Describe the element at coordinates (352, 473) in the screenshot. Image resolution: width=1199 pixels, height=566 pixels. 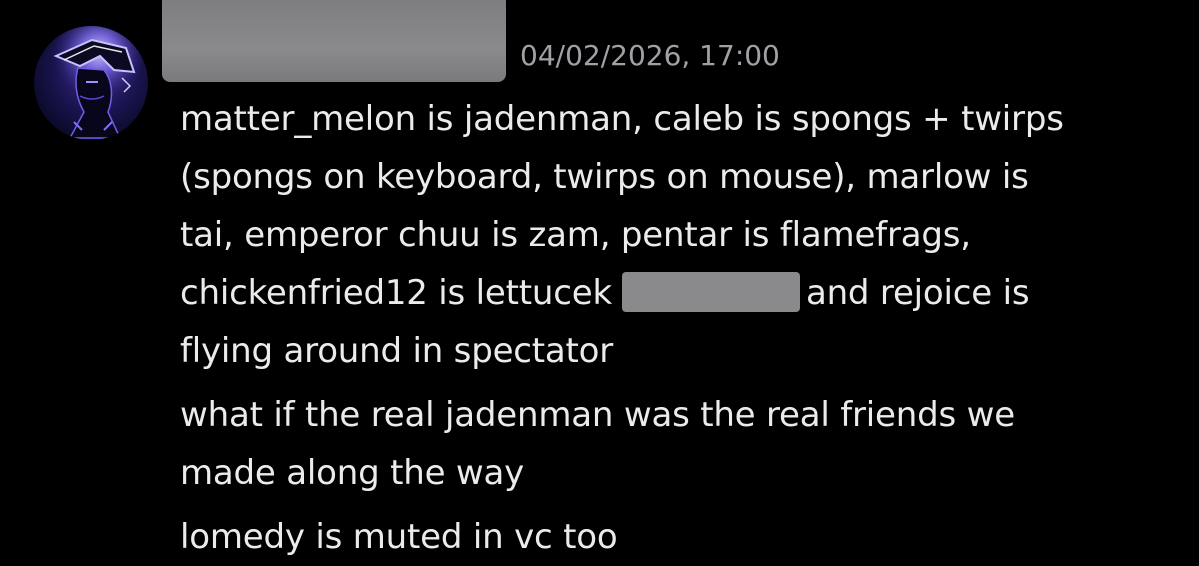
I see `message-line: made along the way` at that location.